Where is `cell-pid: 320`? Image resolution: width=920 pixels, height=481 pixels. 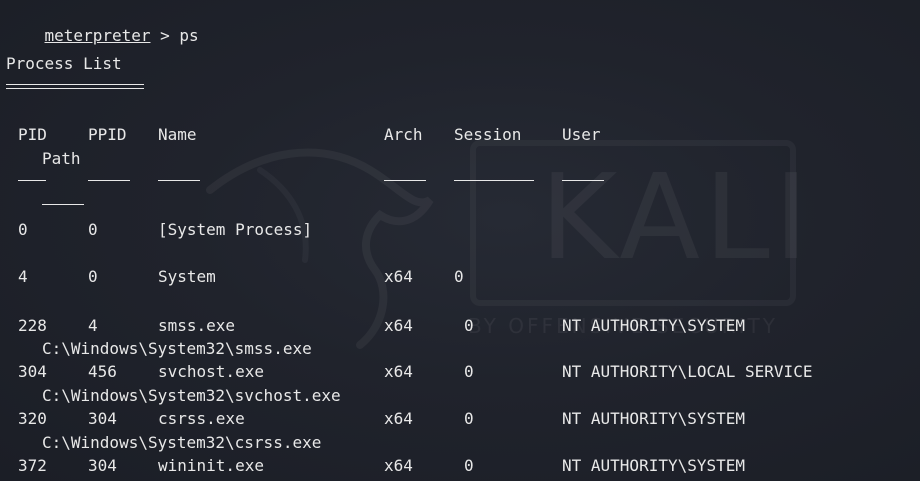
cell-pid: 320 is located at coordinates (32, 418).